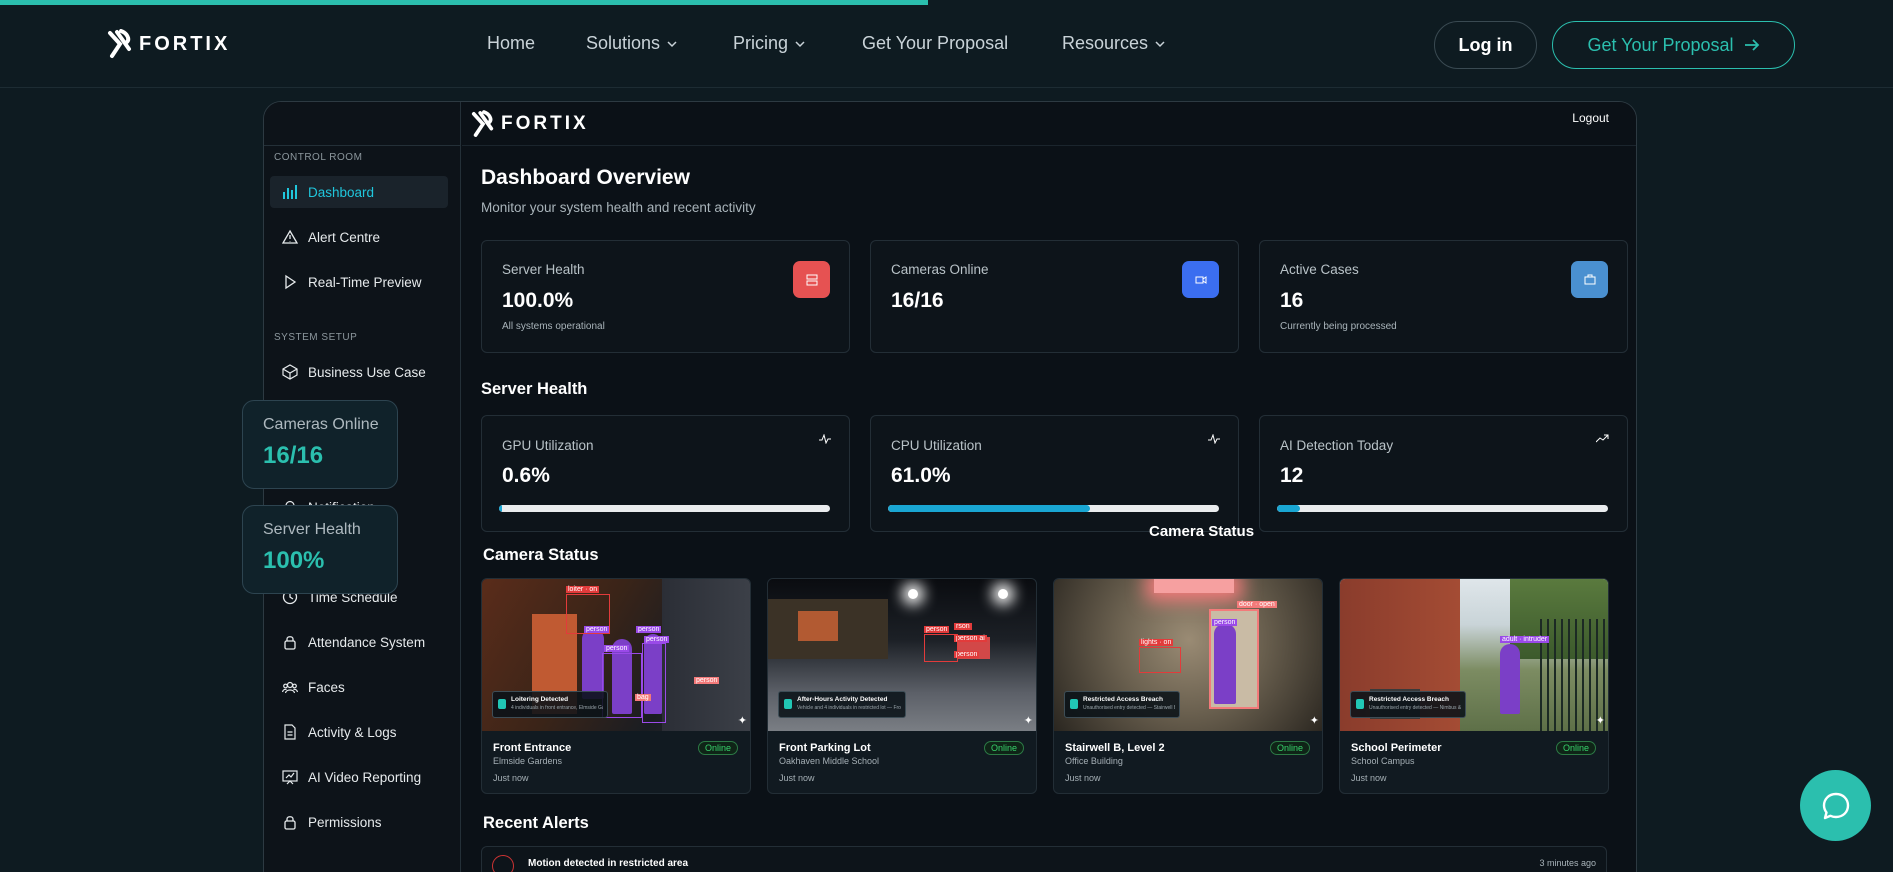  What do you see at coordinates (742, 721) in the screenshot?
I see `sparkle-icon: ✦` at bounding box center [742, 721].